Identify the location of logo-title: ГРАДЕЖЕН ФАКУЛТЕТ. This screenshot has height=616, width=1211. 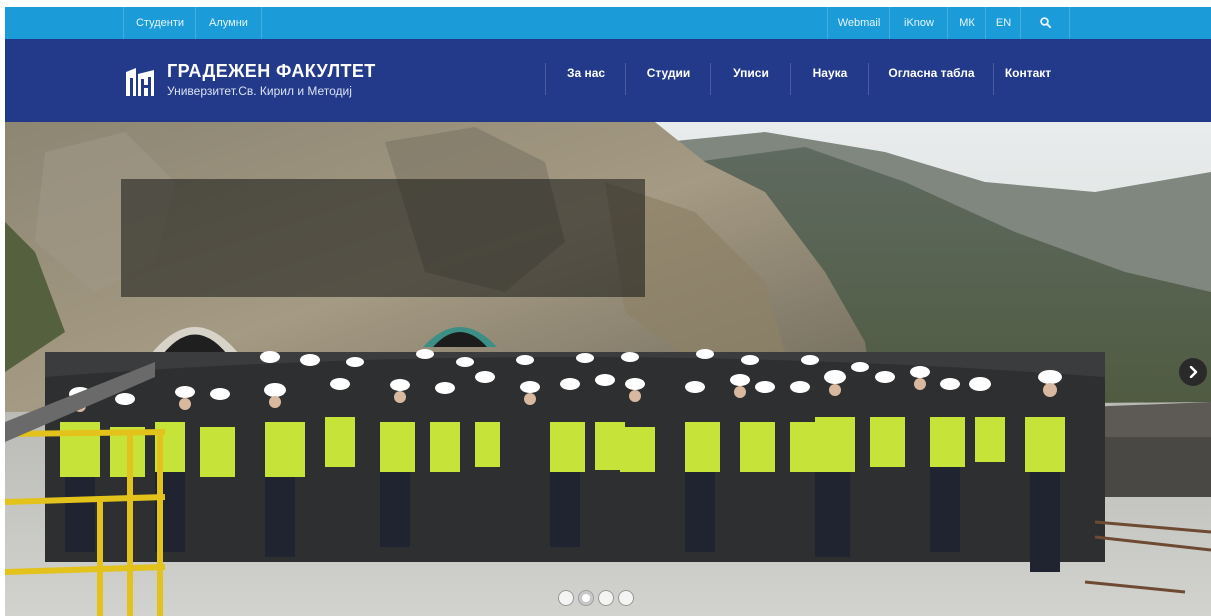
(271, 71).